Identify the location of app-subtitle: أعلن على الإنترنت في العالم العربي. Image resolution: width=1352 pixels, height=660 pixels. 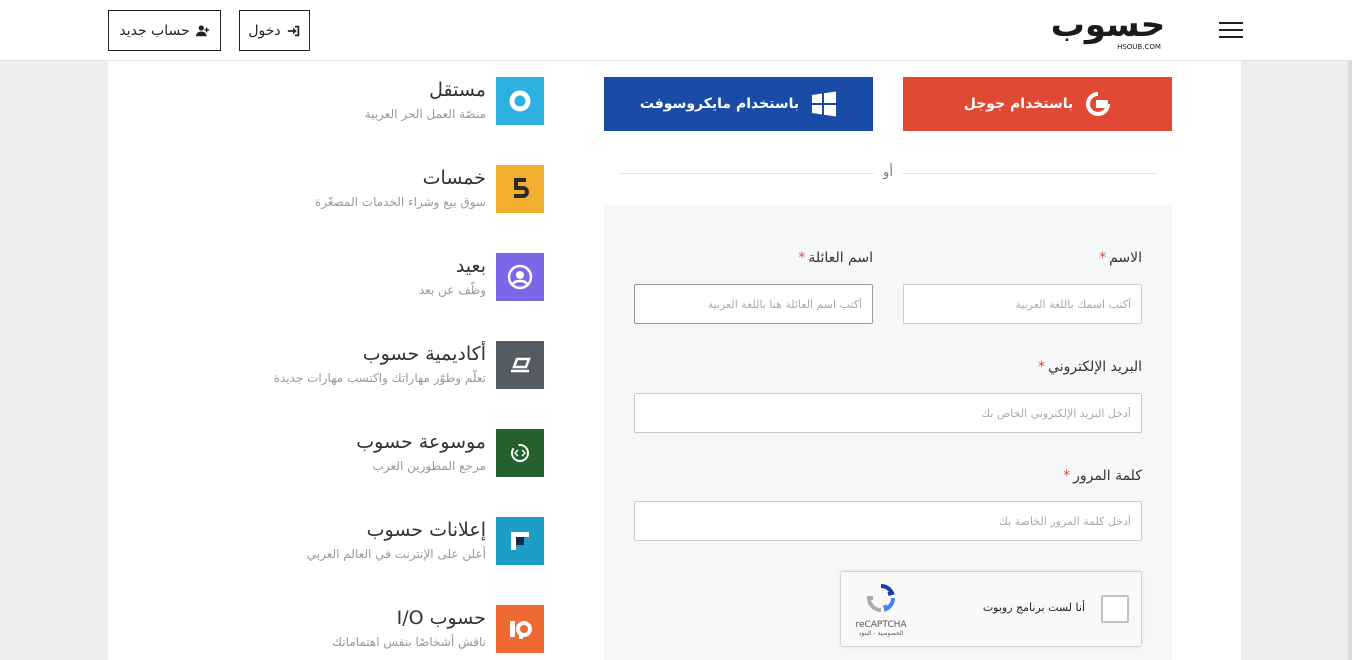
(396, 554).